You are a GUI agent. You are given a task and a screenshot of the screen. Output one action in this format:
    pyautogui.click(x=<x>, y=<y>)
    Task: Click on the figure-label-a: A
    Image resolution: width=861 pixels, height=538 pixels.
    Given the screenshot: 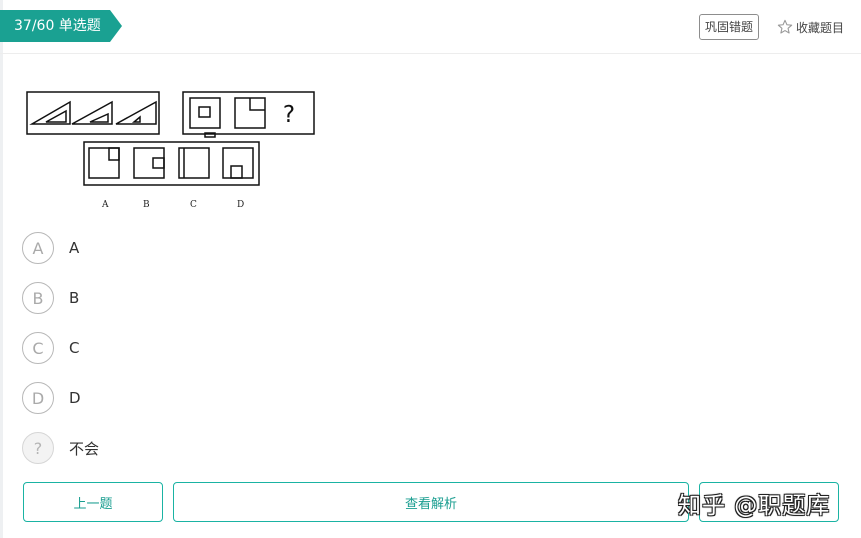 What is the action you would take?
    pyautogui.click(x=105, y=205)
    